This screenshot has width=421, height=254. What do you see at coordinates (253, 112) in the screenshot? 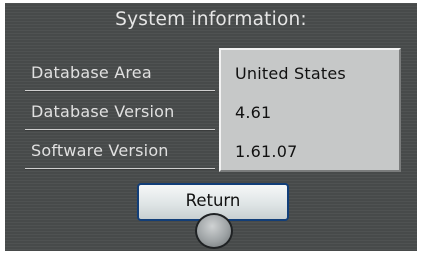
I see `database-version-value: 4.61` at bounding box center [253, 112].